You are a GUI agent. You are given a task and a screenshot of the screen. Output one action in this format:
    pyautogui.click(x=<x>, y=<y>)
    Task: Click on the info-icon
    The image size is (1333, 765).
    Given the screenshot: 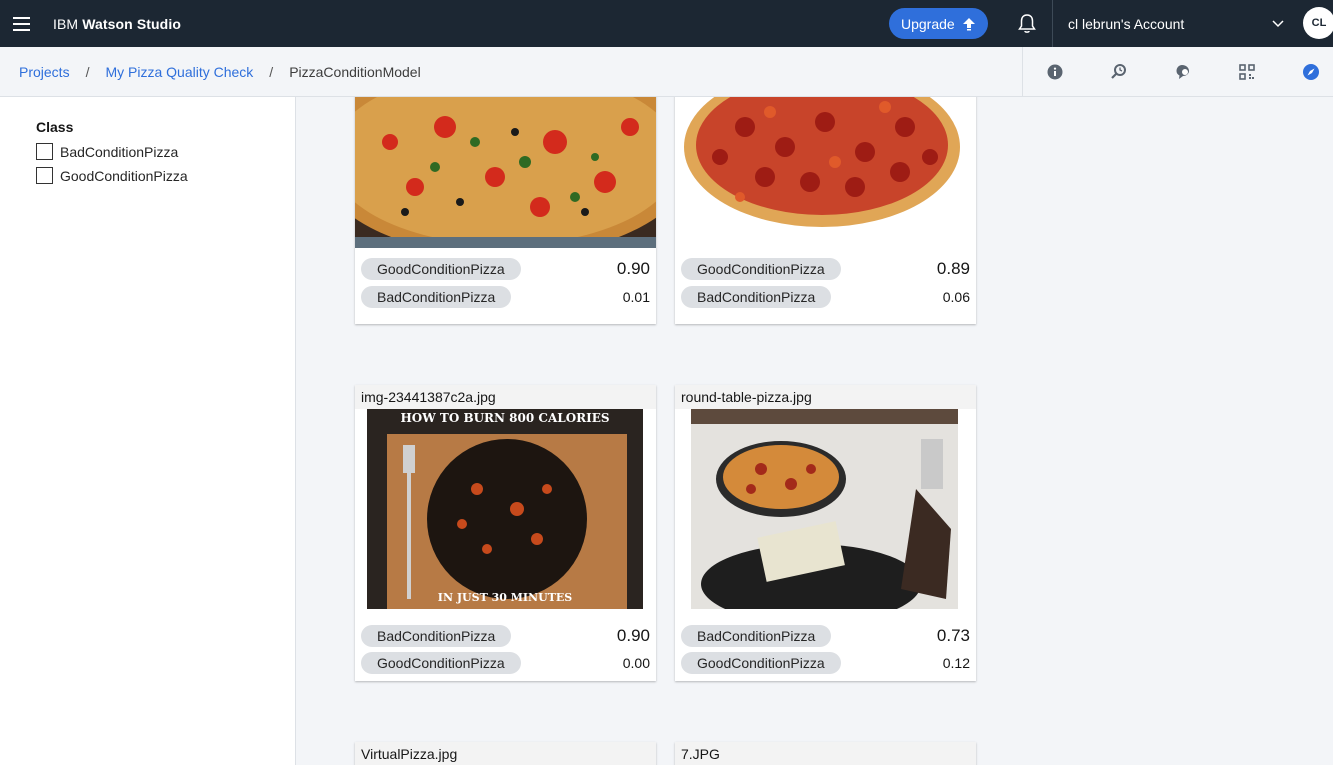 What is the action you would take?
    pyautogui.click(x=1055, y=72)
    